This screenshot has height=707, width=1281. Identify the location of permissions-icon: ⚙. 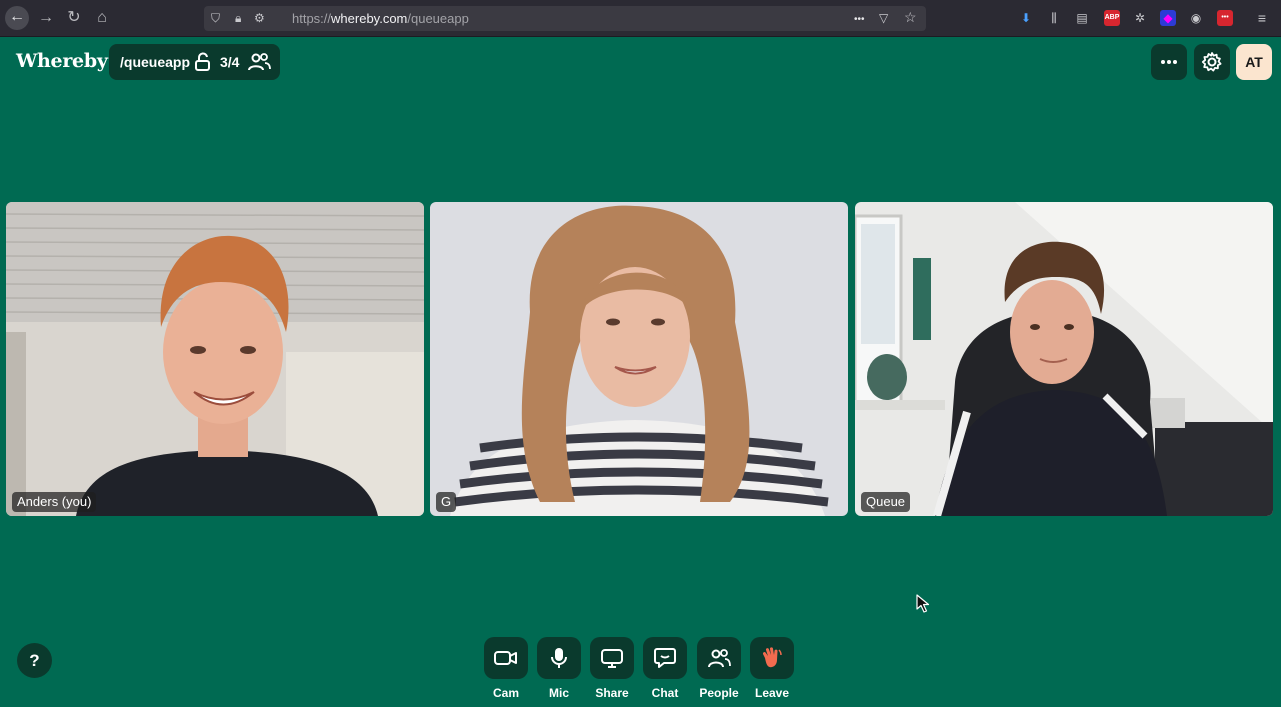
(259, 18).